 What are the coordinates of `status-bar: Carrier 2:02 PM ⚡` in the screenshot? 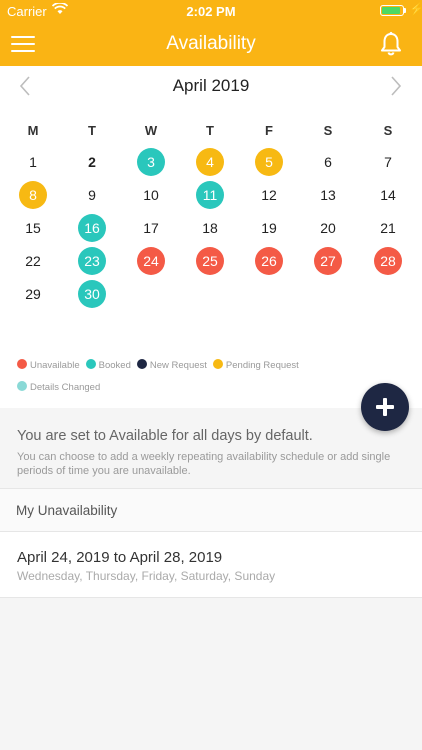 It's located at (211, 11).